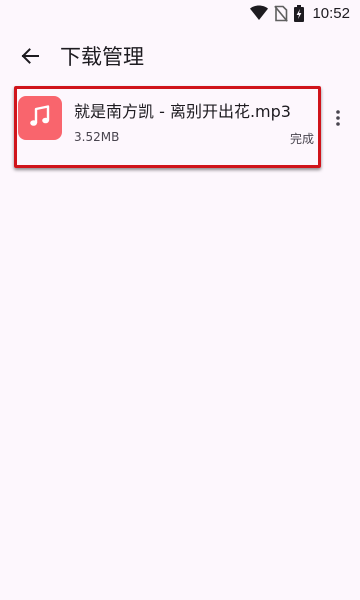  What do you see at coordinates (180, 128) in the screenshot?
I see `download-list-item: 就是南方凯 - 离别开出花.mp3 3.52MB 完成` at bounding box center [180, 128].